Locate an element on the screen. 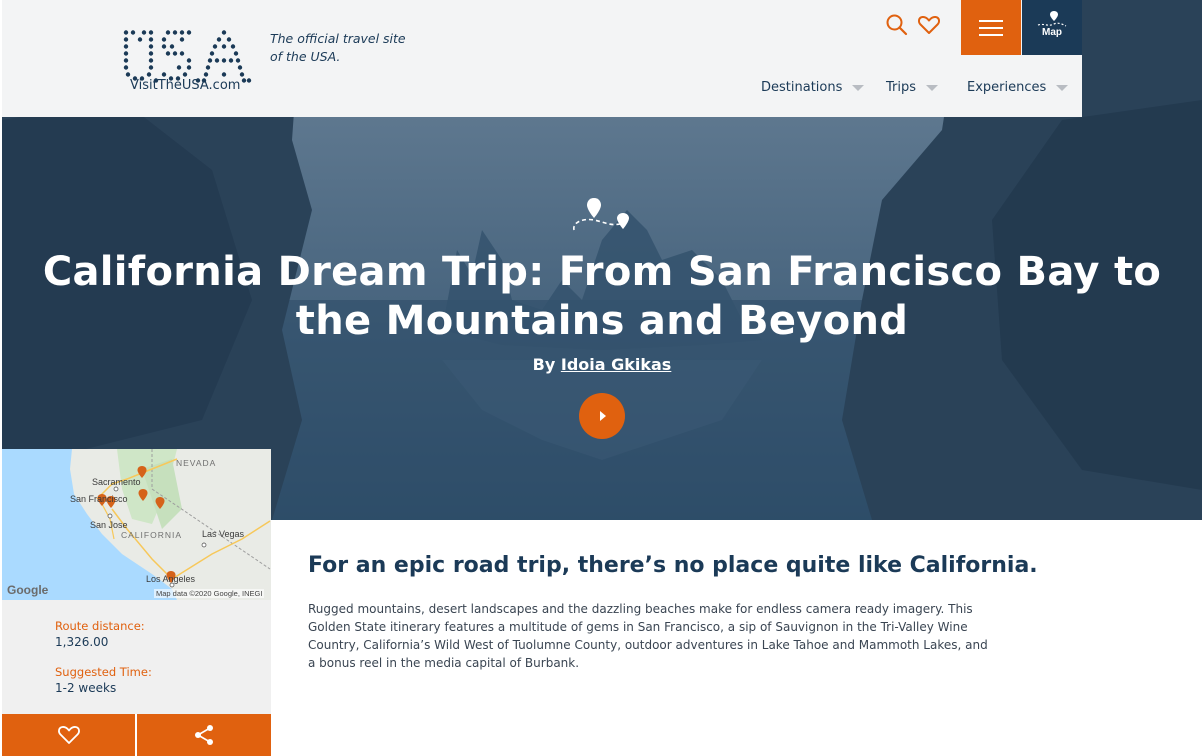 This screenshot has width=1204, height=756. map-terrain is located at coordinates (136, 524).